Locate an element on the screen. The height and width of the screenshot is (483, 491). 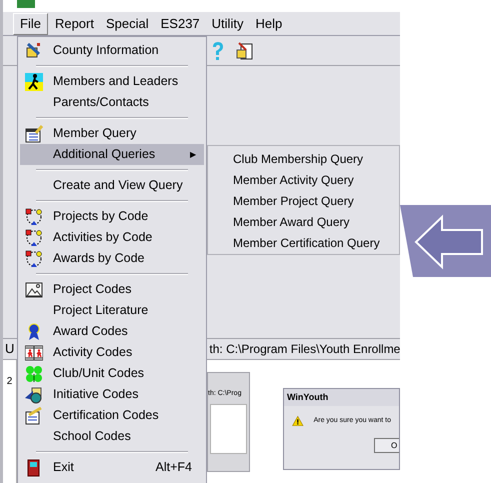
film-strip-icon is located at coordinates (34, 353).